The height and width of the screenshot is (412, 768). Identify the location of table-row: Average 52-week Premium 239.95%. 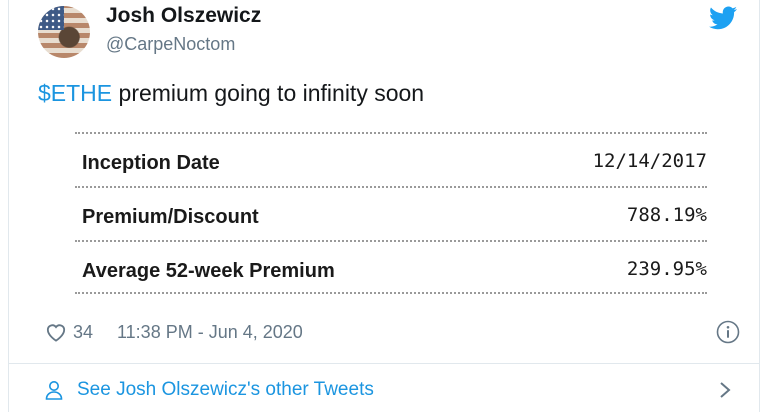
(391, 267).